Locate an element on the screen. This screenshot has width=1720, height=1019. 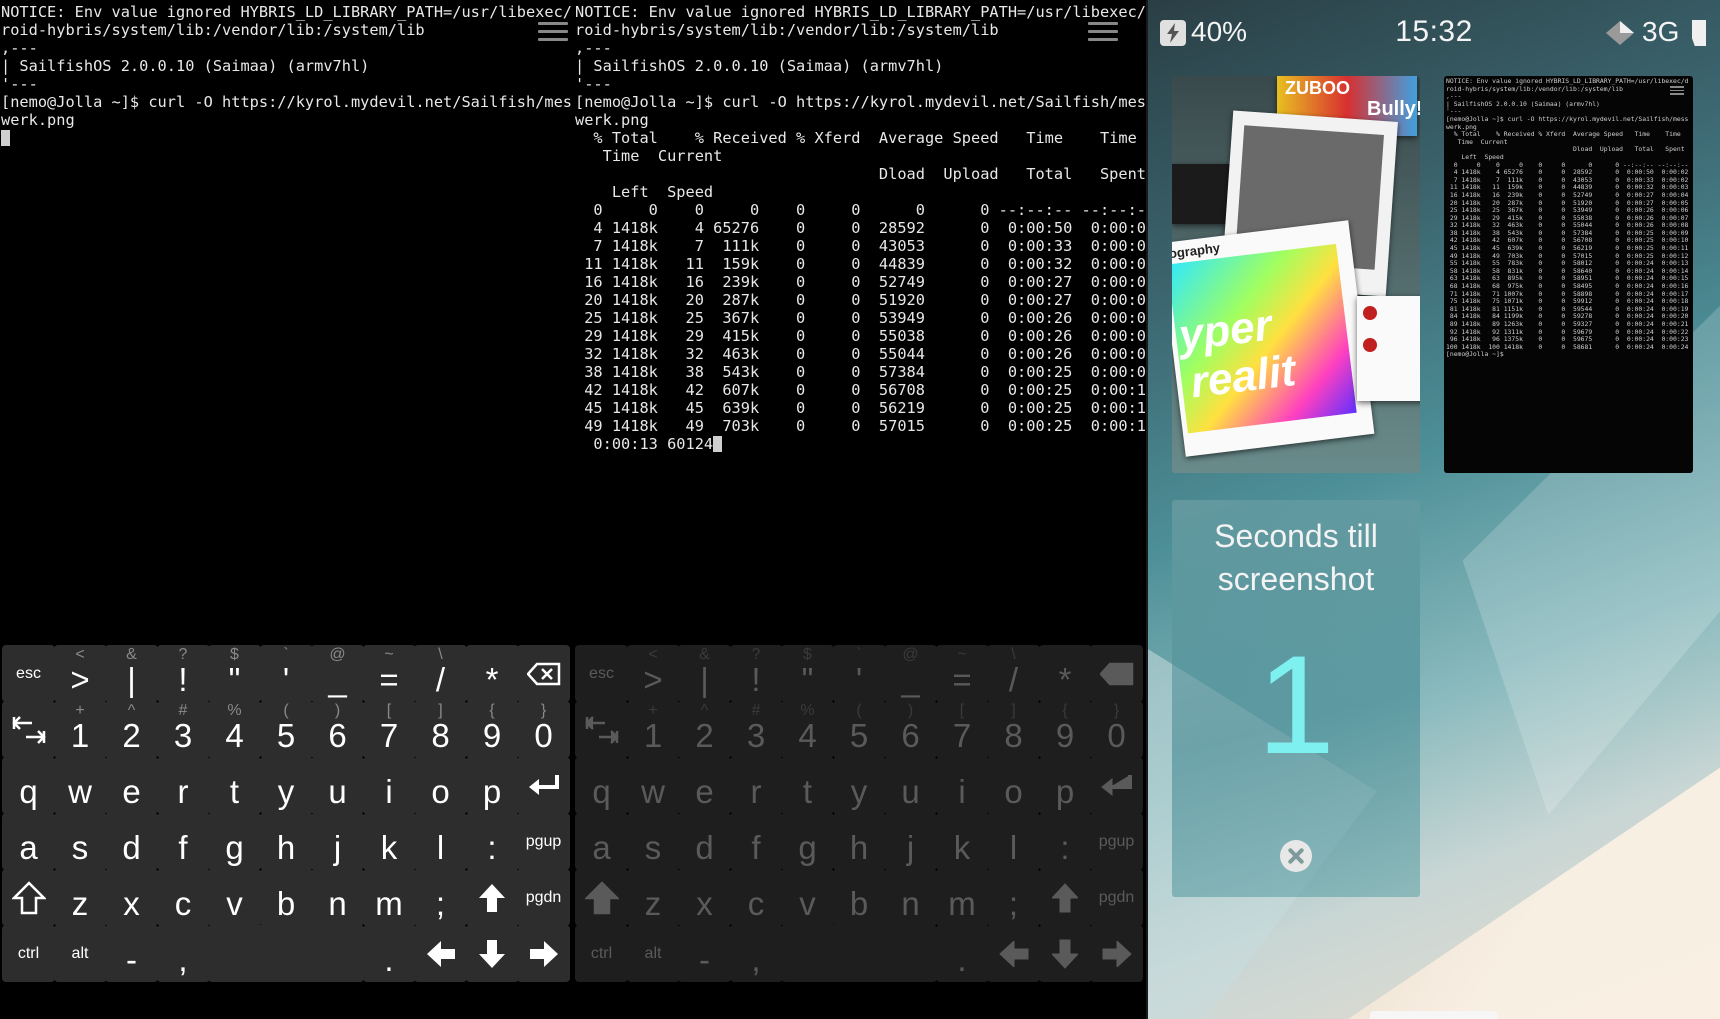
gallery-app-cover: ZUBOO Bully! ography yper realit is located at coordinates (1296, 274).